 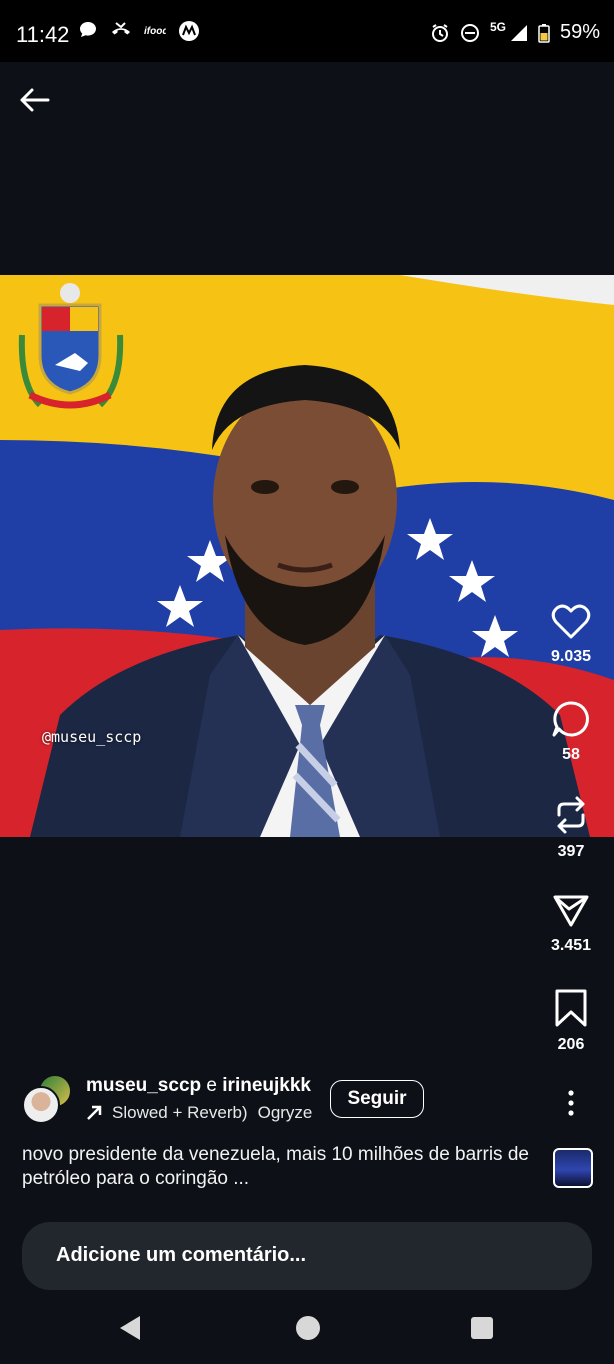 What do you see at coordinates (579, 32) in the screenshot?
I see `battery-percent: 59%` at bounding box center [579, 32].